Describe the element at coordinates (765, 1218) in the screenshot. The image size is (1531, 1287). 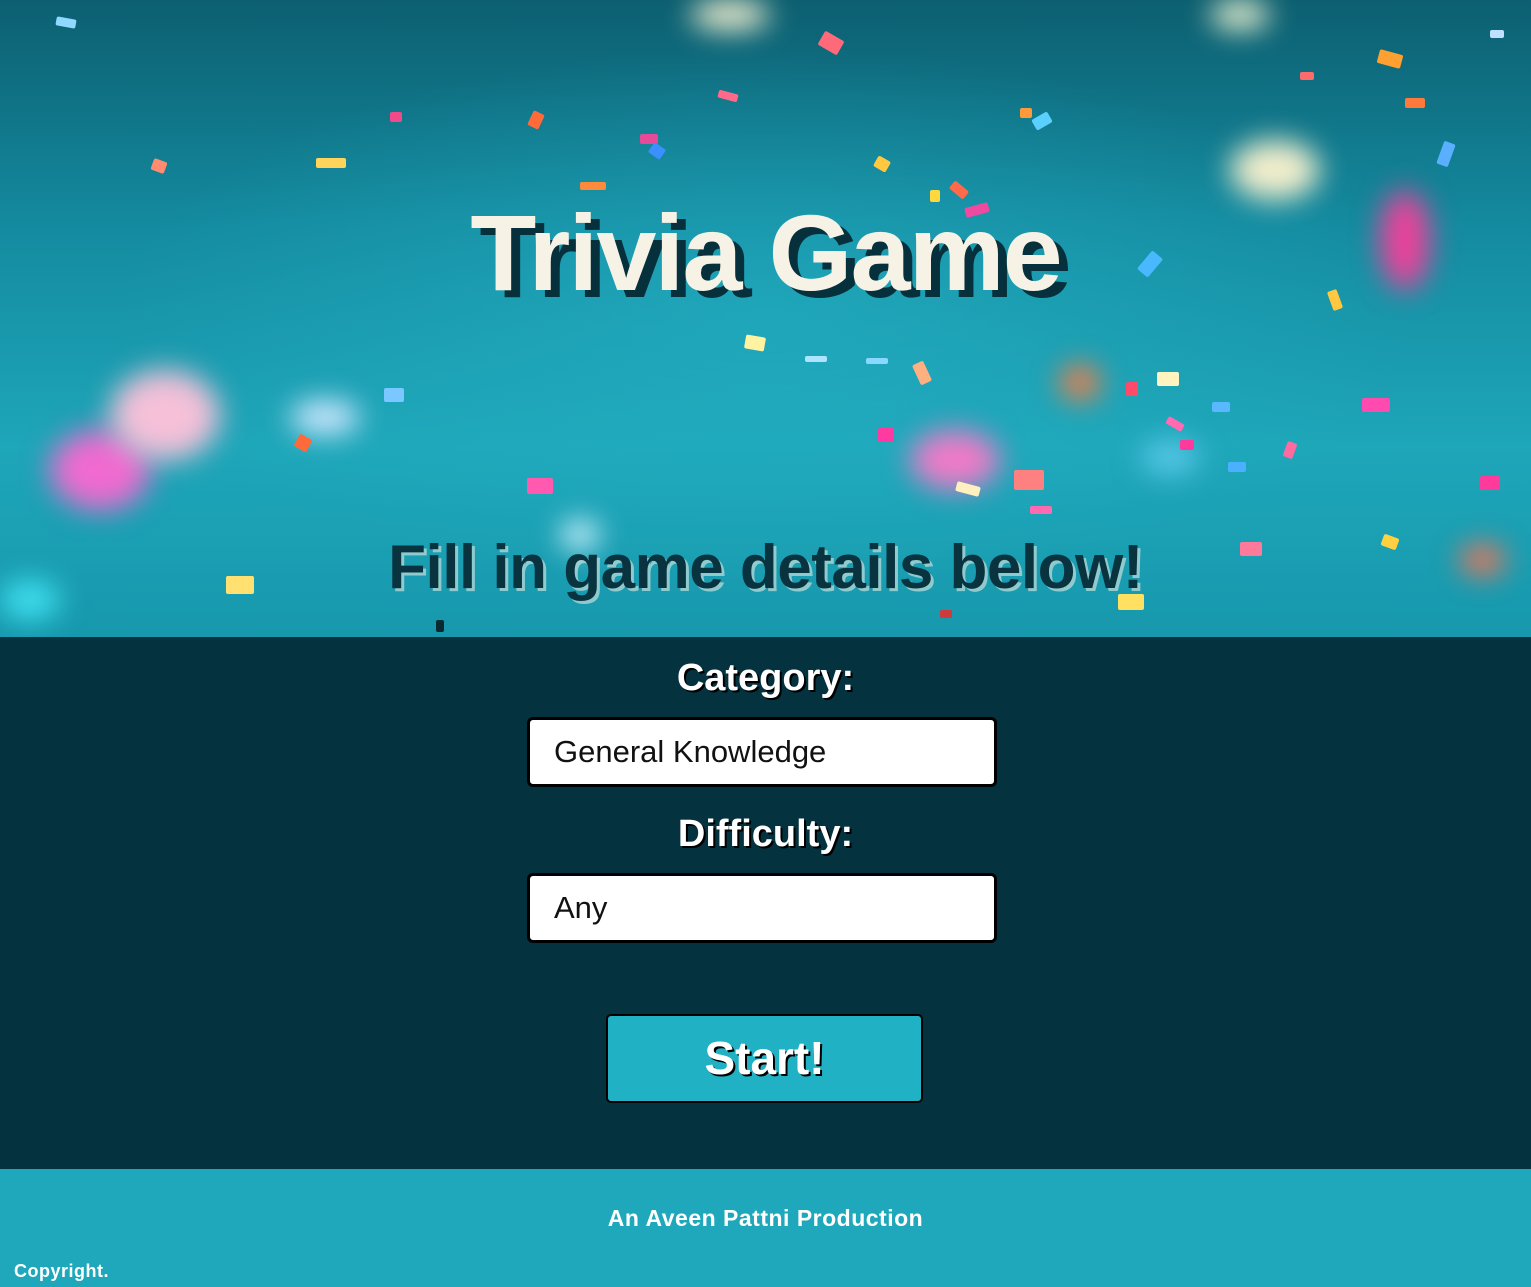
I see `footer-credit: An Aveen Pattni Production` at that location.